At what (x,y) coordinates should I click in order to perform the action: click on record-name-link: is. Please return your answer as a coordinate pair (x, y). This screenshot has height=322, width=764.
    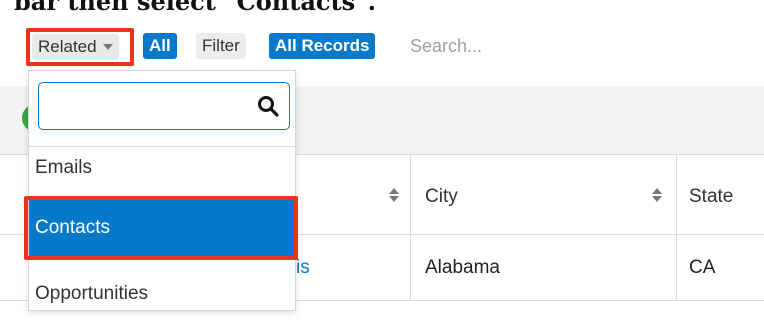
    Looking at the image, I should click on (303, 268).